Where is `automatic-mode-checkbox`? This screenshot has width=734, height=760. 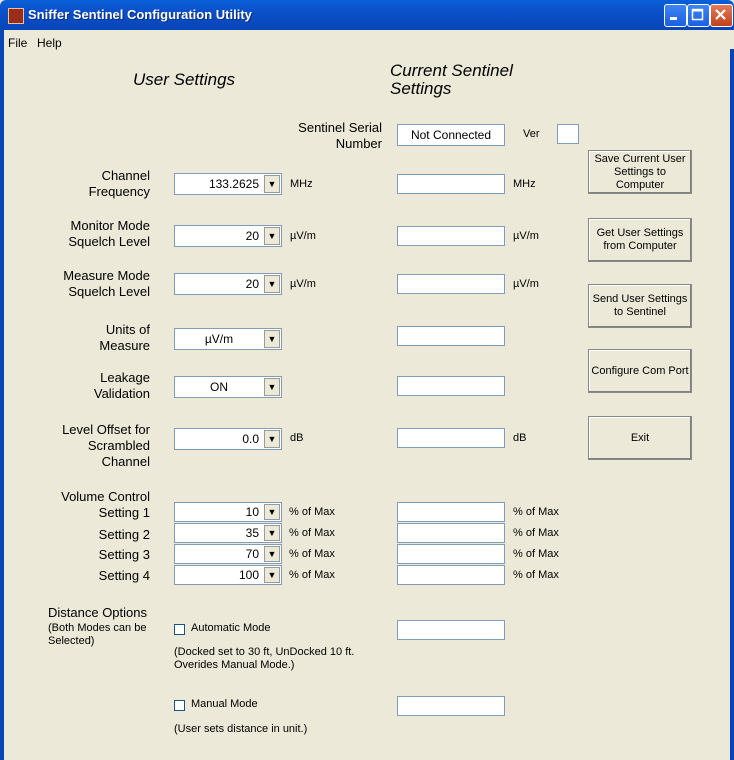 automatic-mode-checkbox is located at coordinates (179, 629).